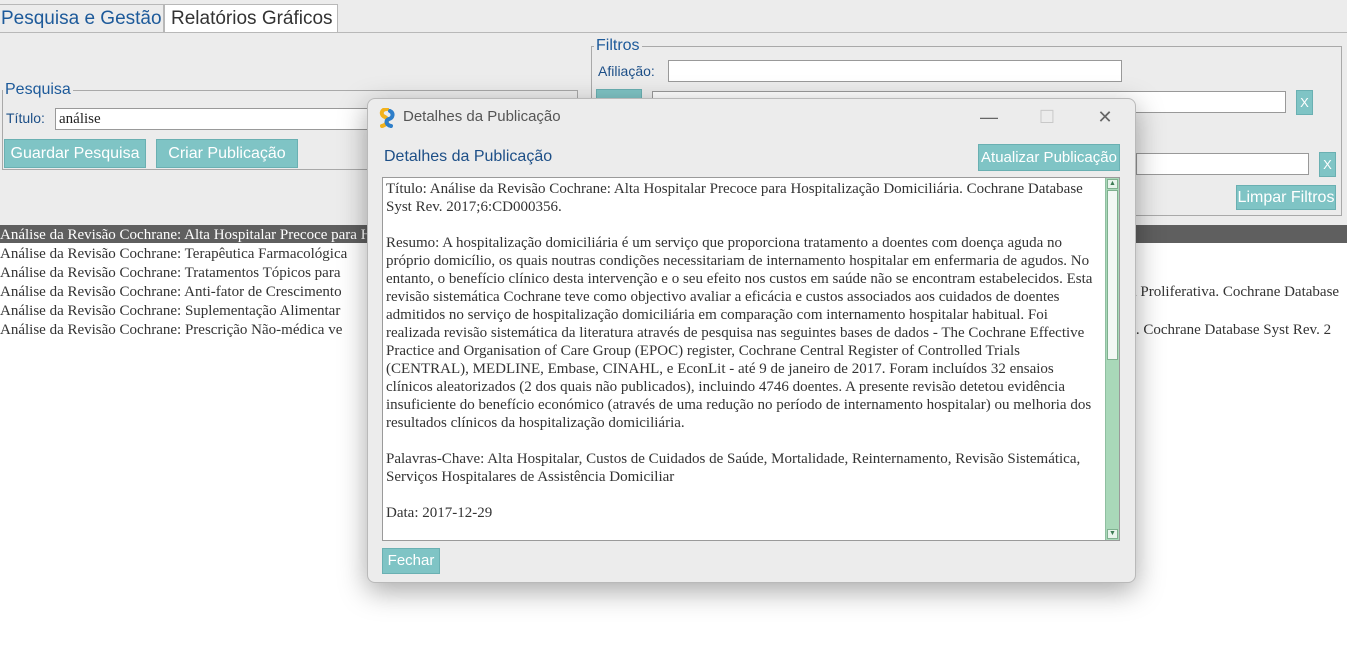 This screenshot has width=1347, height=645. What do you see at coordinates (220, 119) in the screenshot?
I see `title-search-input: análise` at bounding box center [220, 119].